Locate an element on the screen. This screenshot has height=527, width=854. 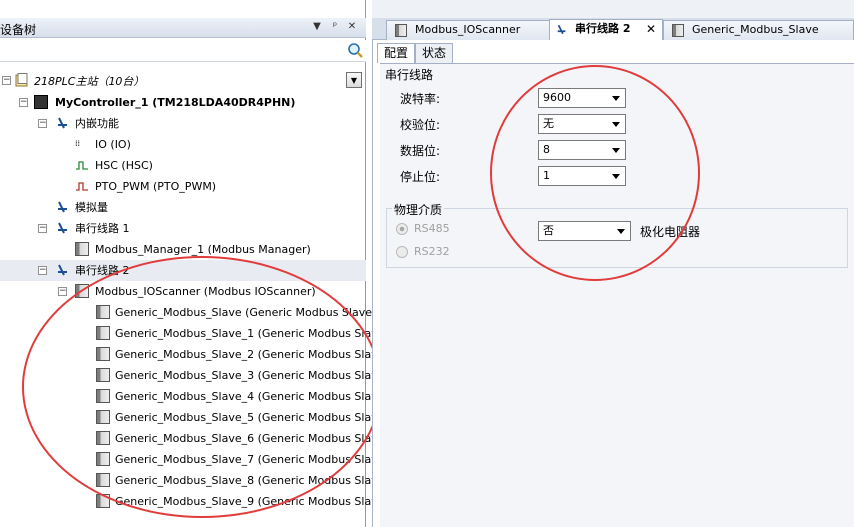
data-bits-value: 8 is located at coordinates (546, 149).